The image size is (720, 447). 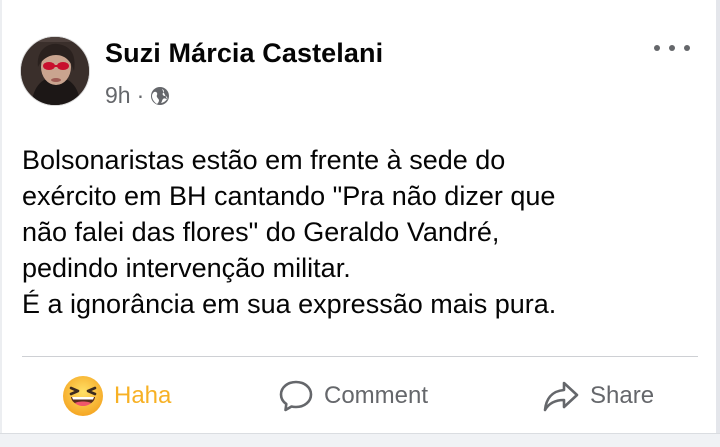 I want to click on share-button: Share, so click(x=598, y=396).